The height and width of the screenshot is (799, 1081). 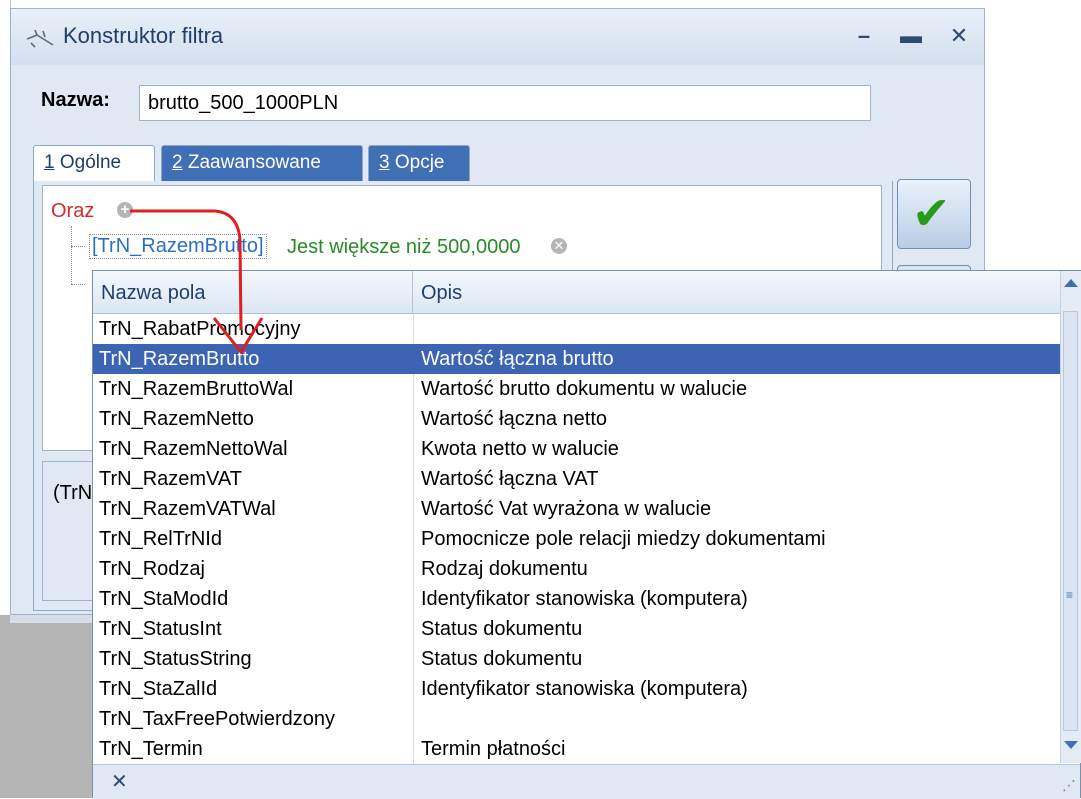 I want to click on table-row: TrN_Rodzaj Rodzaj dokumentu, so click(x=576, y=569).